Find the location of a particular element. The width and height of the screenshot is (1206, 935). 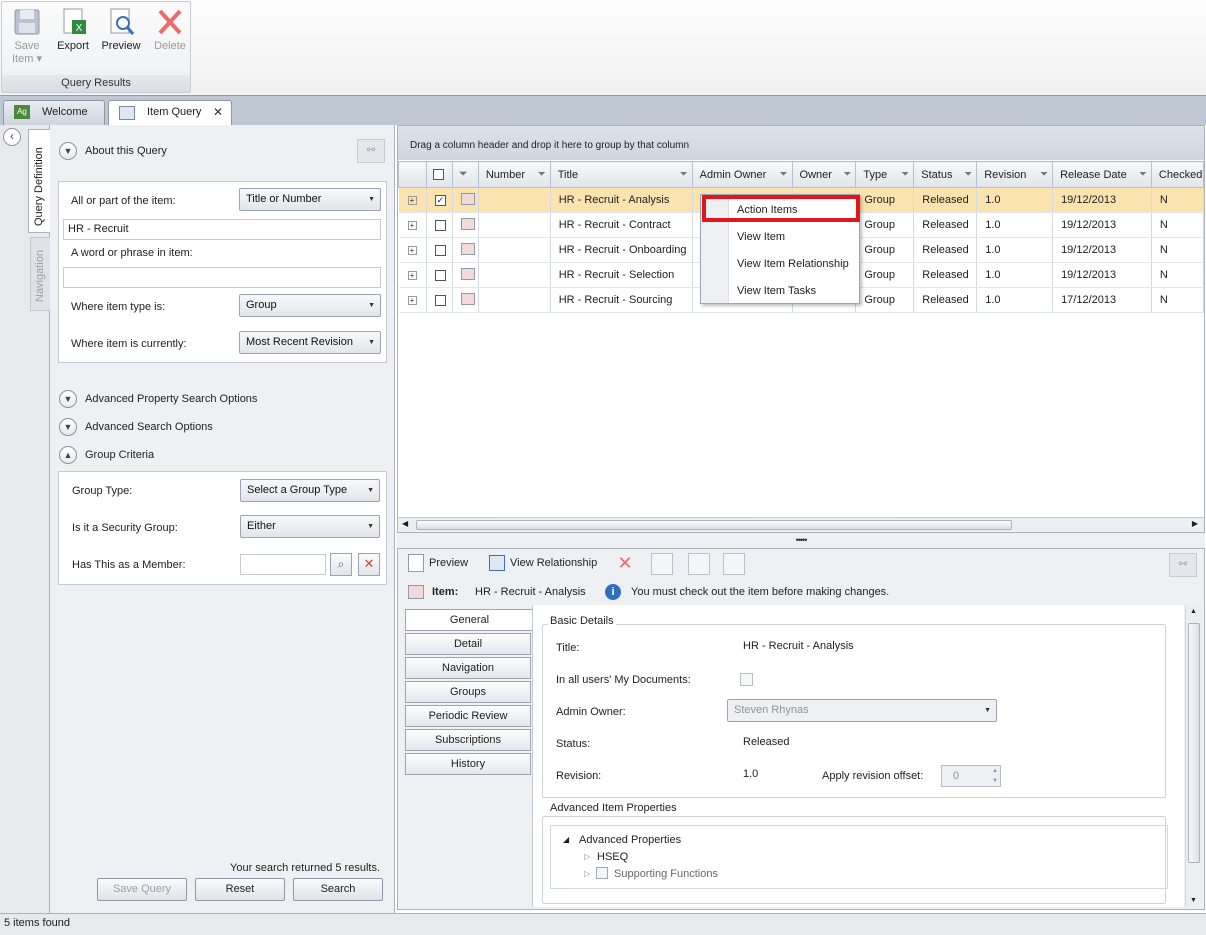

scroll-up-icon: ▲ is located at coordinates (1193, 611).